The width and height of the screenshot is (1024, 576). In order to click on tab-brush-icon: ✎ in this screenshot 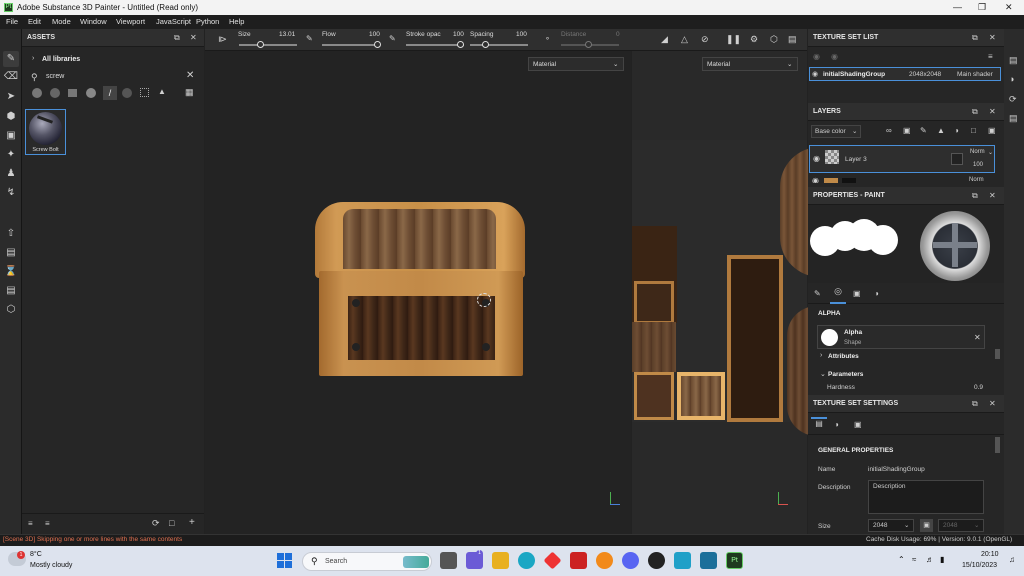, I will do `click(817, 293)`.